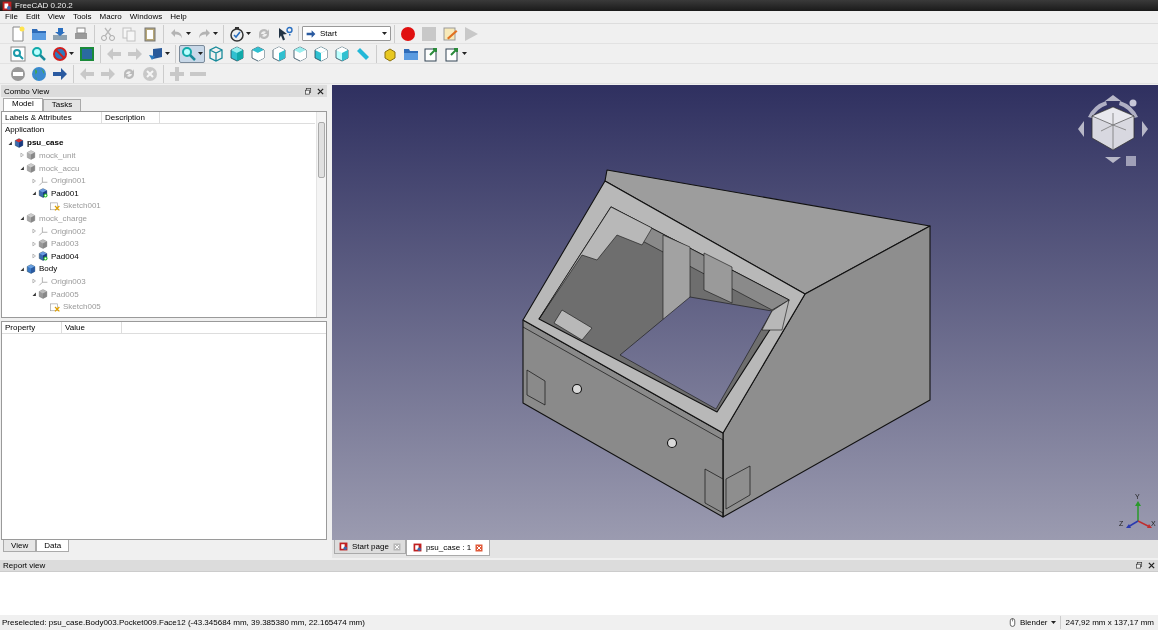  What do you see at coordinates (321, 214) in the screenshot?
I see `scrollbar` at bounding box center [321, 214].